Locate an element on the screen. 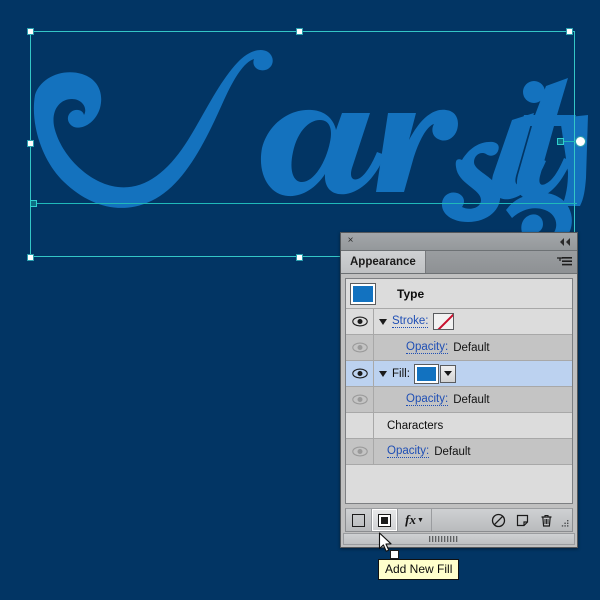 Image resolution: width=600 pixels, height=600 pixels. characters-eye-placeholder is located at coordinates (360, 425).